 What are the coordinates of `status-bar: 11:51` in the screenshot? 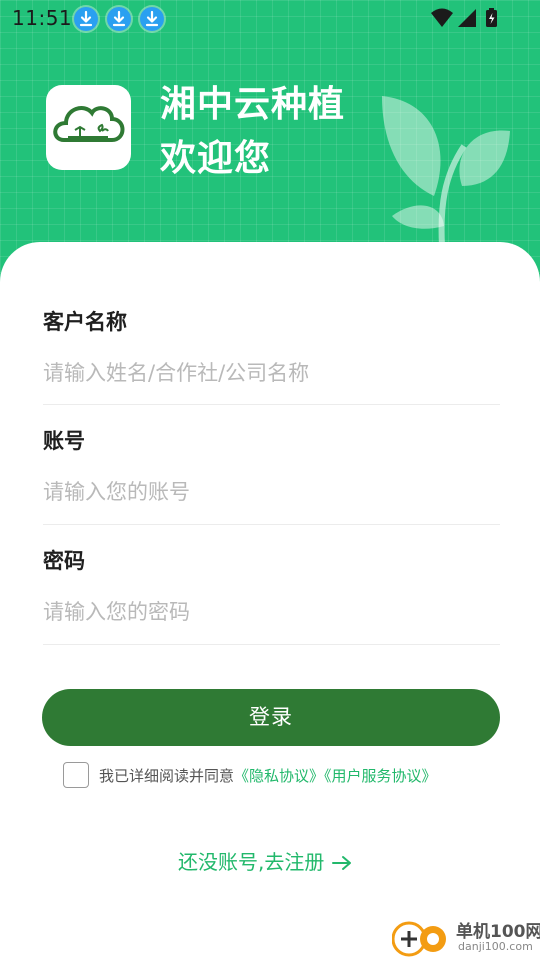 It's located at (270, 18).